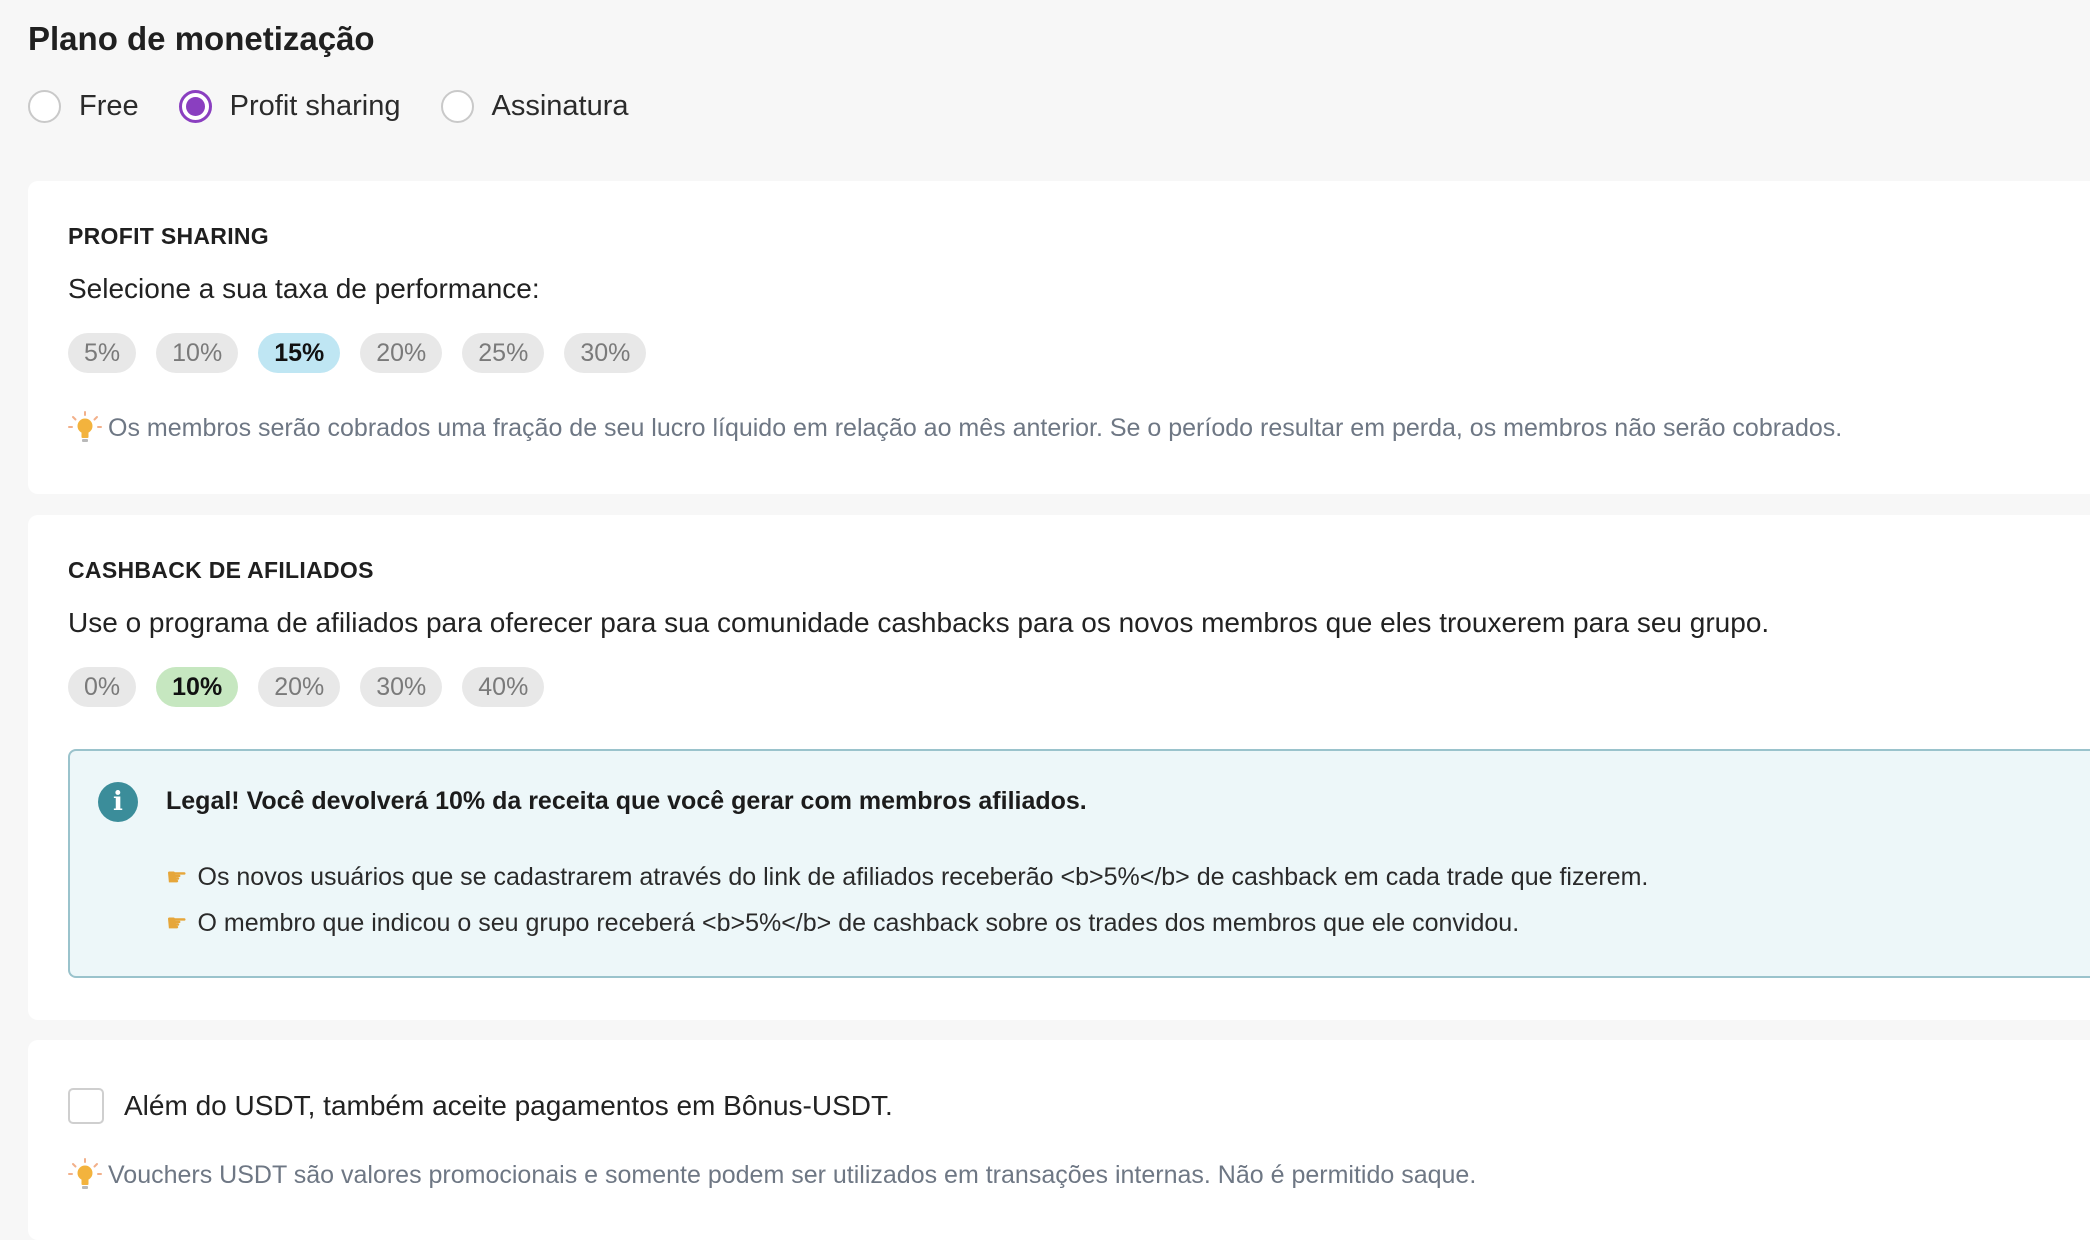  What do you see at coordinates (86, 1106) in the screenshot?
I see `bonus-usdt-checkbox` at bounding box center [86, 1106].